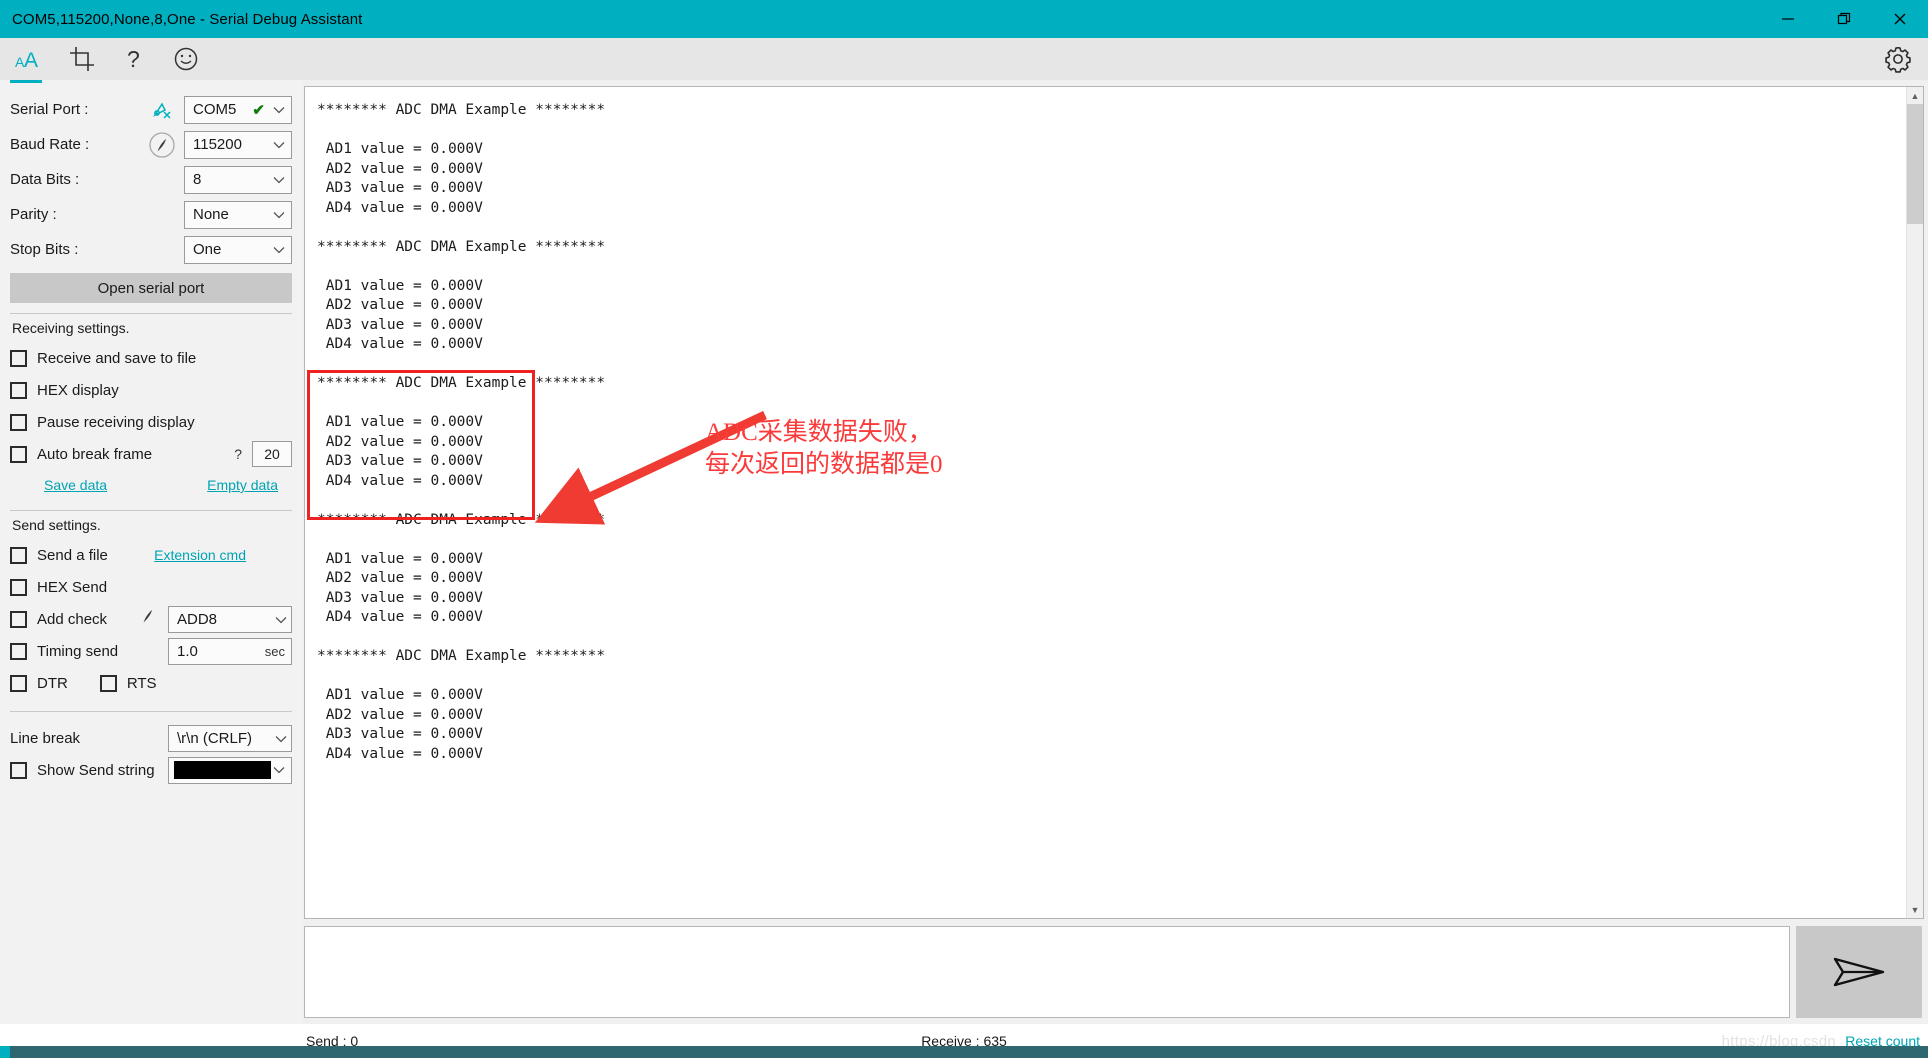 This screenshot has height=1058, width=1928. I want to click on taskbar-accent, so click(5, 1052).